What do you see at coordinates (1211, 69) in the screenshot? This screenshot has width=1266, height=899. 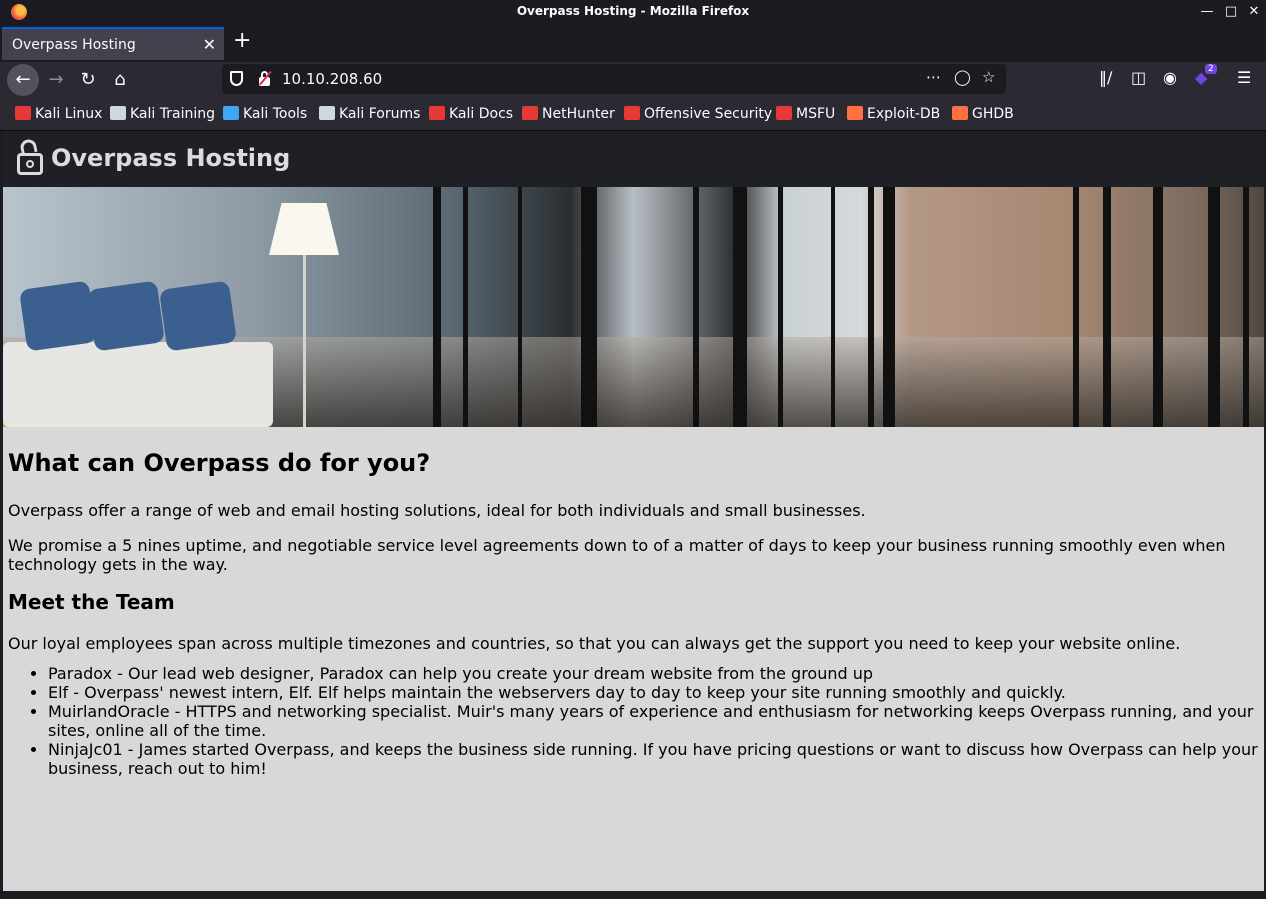 I see `extension-badge: 2` at bounding box center [1211, 69].